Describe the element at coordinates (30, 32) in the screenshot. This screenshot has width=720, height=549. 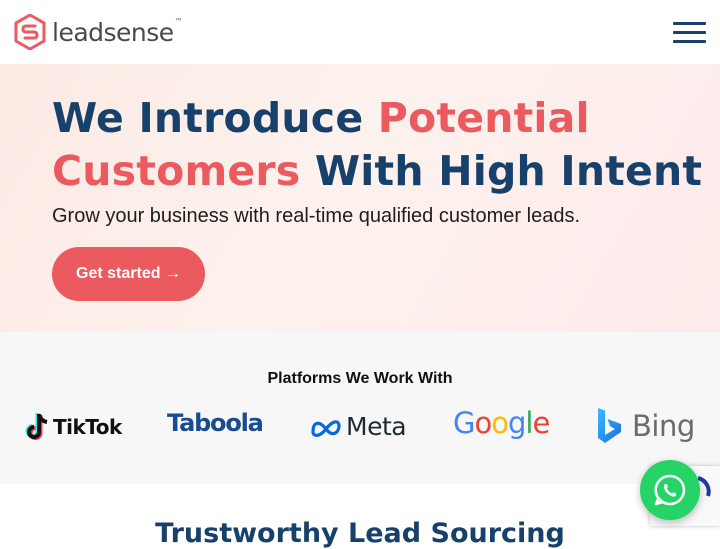
I see `leadsense-logo-icon` at that location.